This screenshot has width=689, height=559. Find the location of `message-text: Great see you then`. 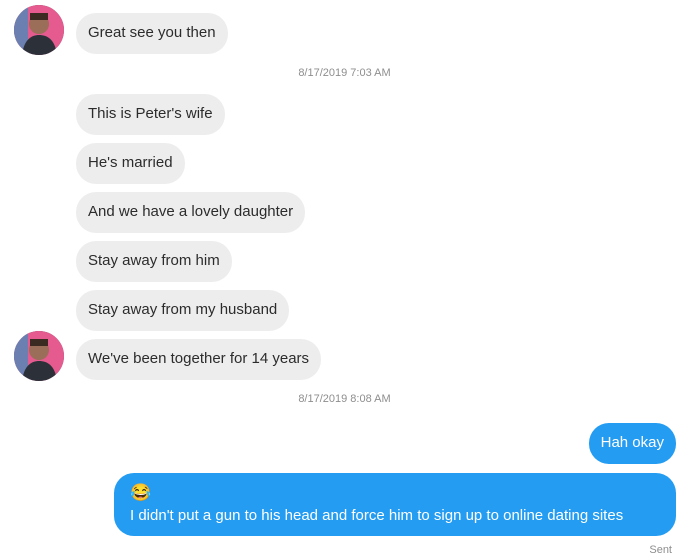

message-text: Great see you then is located at coordinates (152, 32).